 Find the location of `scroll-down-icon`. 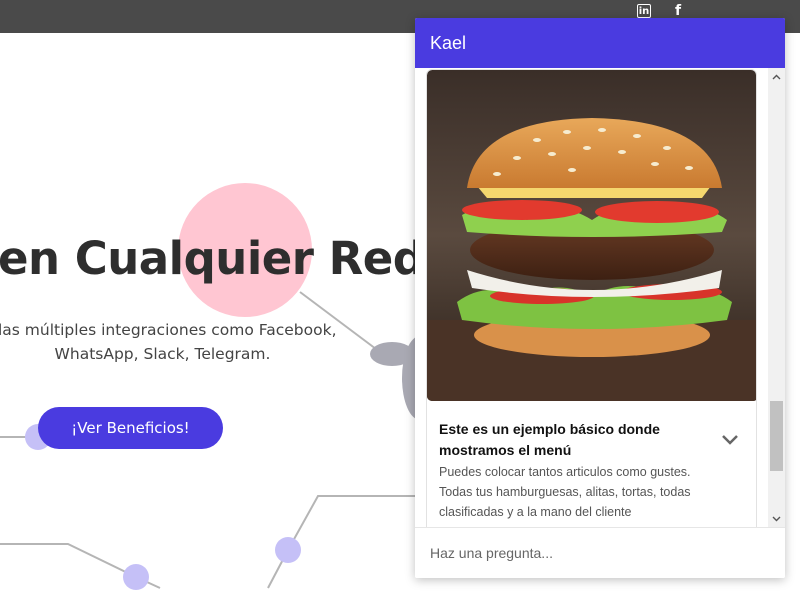

scroll-down-icon is located at coordinates (776, 518).